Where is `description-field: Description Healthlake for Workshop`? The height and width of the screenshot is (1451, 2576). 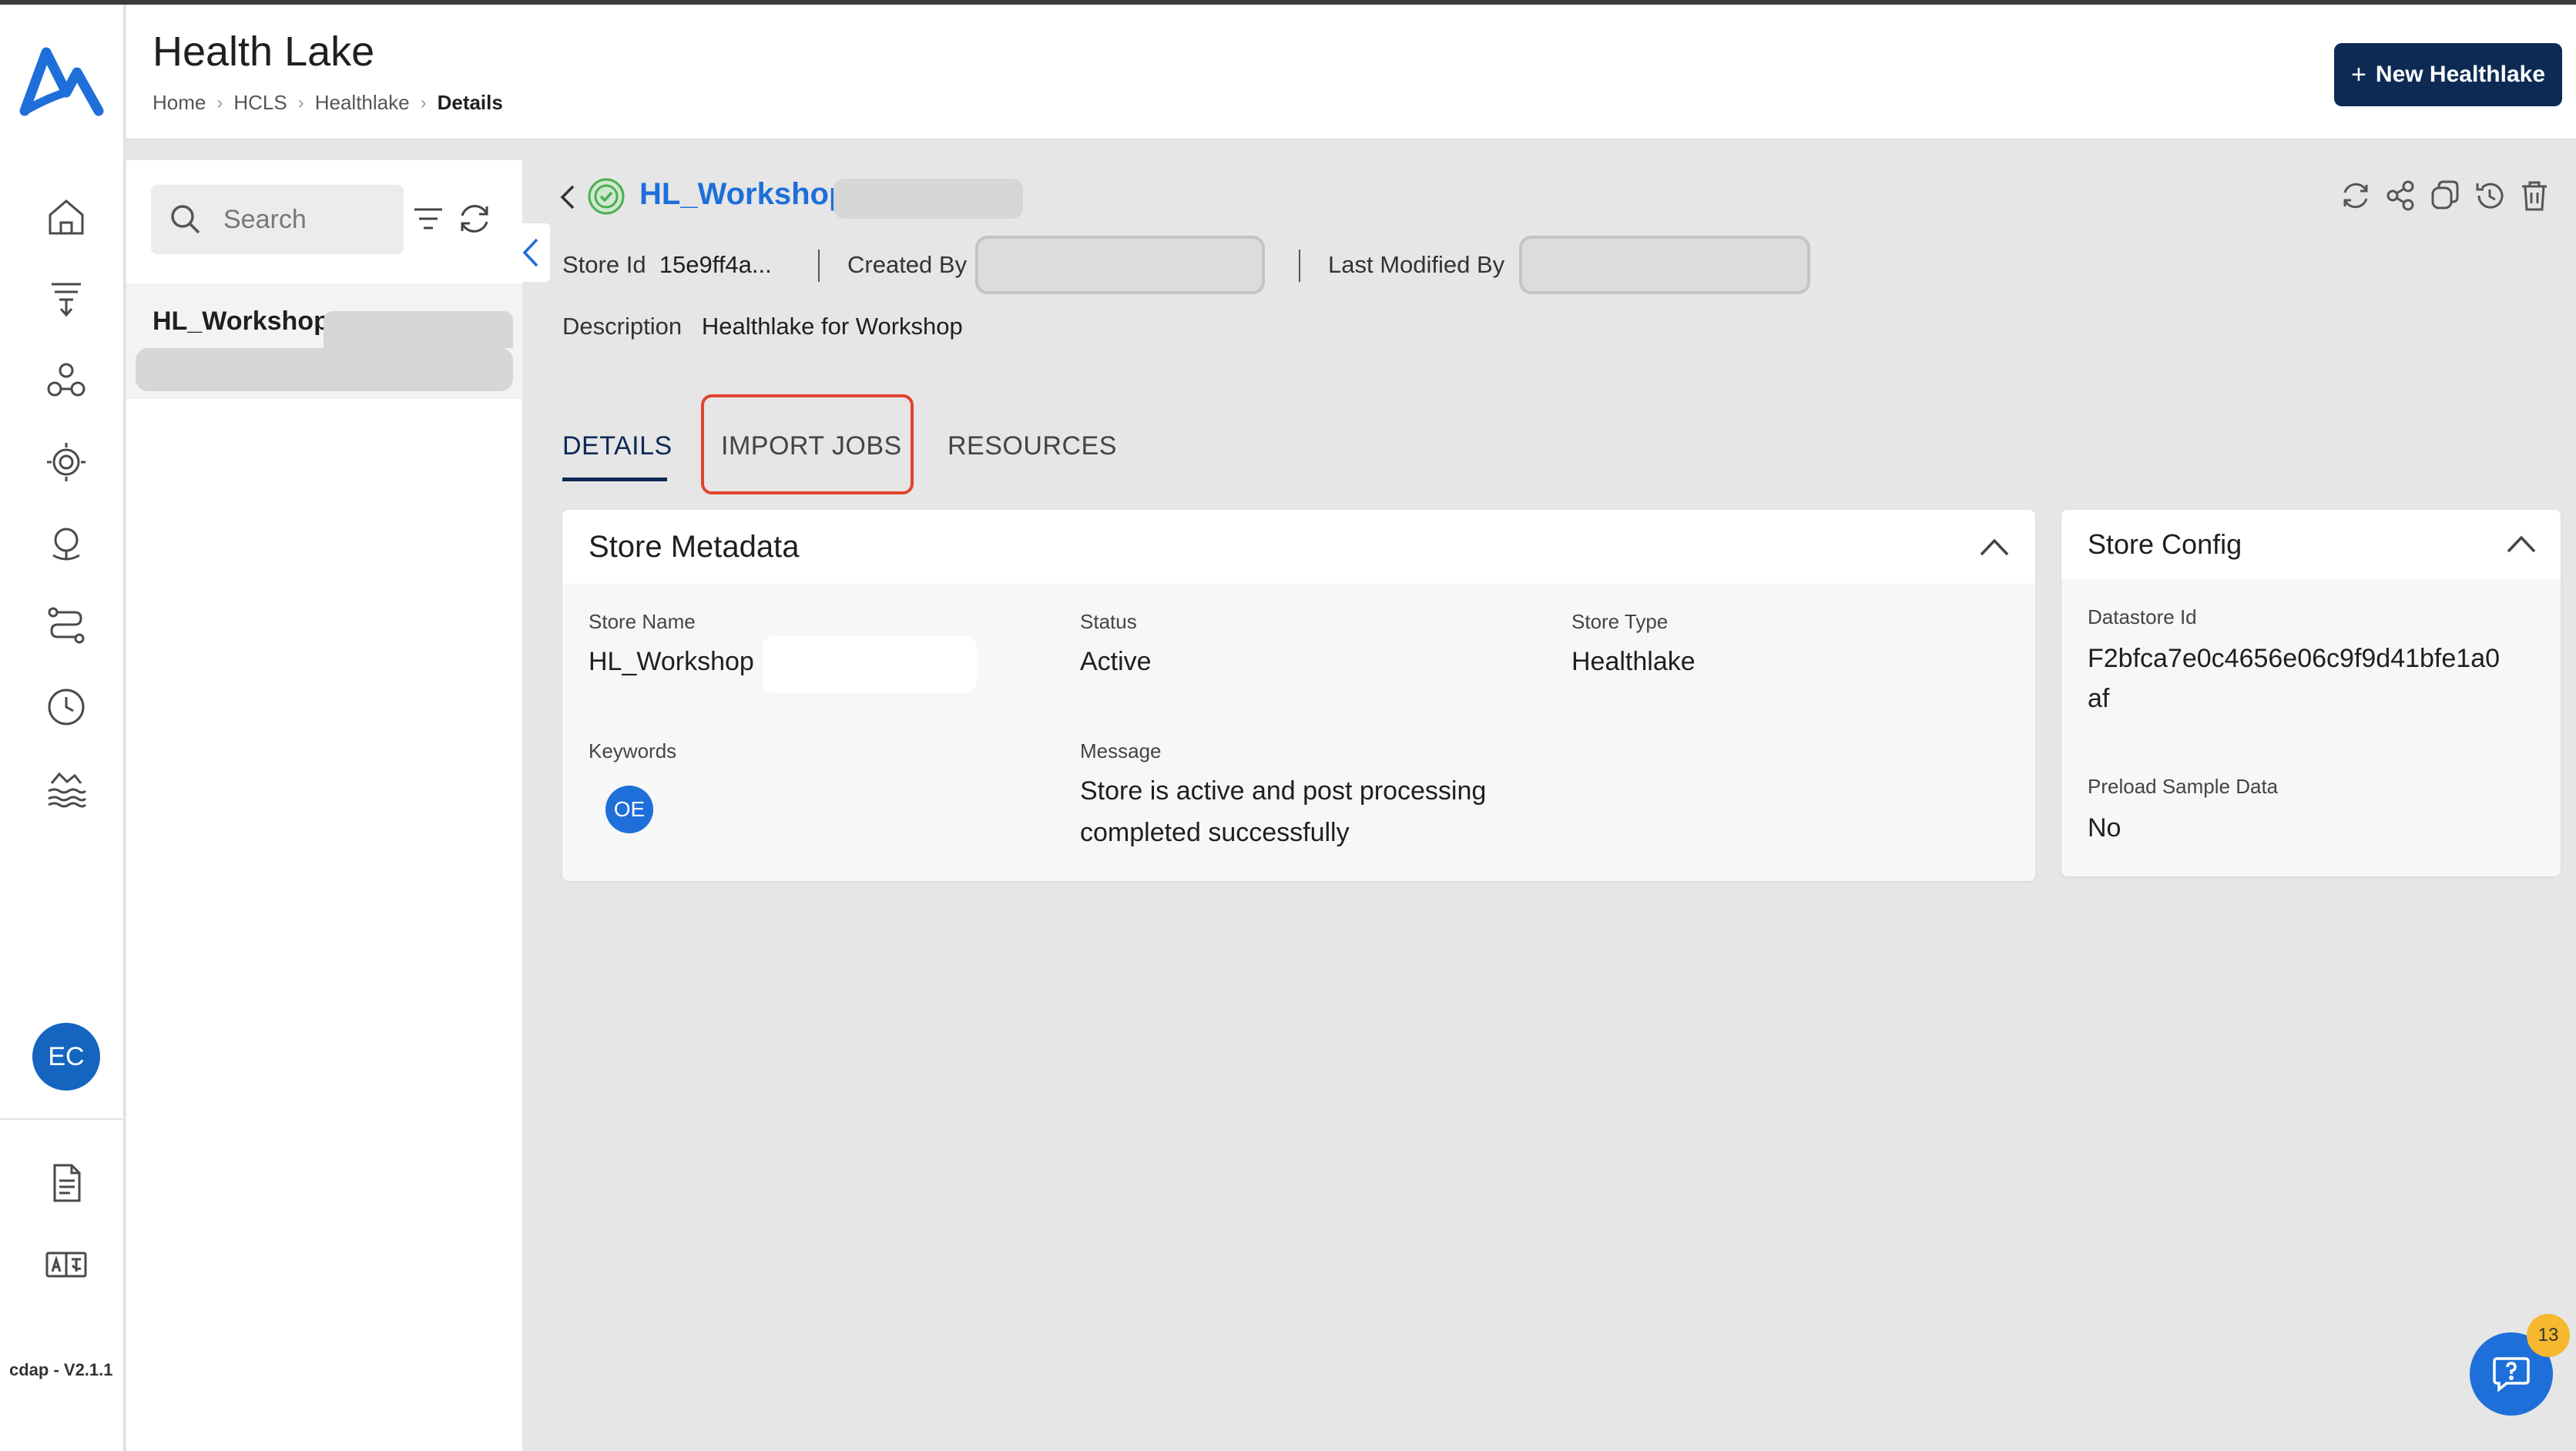
description-field: Description Healthlake for Workshop is located at coordinates (762, 326).